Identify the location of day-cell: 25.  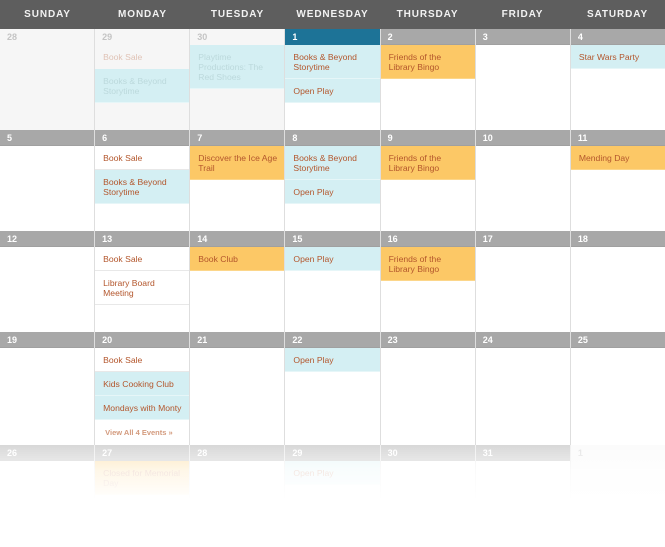
(617, 388).